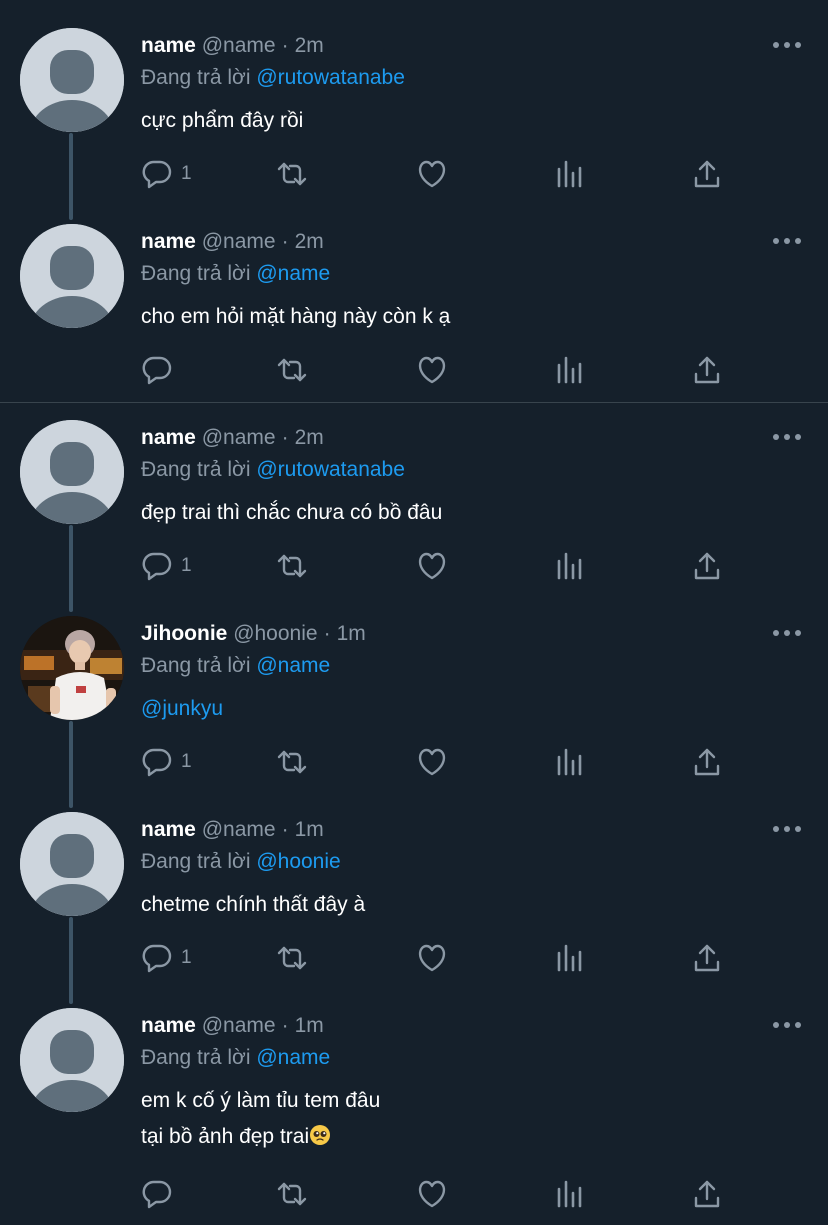 The image size is (828, 1225). I want to click on replying-to: Đang trả lời @hoonie, so click(241, 862).